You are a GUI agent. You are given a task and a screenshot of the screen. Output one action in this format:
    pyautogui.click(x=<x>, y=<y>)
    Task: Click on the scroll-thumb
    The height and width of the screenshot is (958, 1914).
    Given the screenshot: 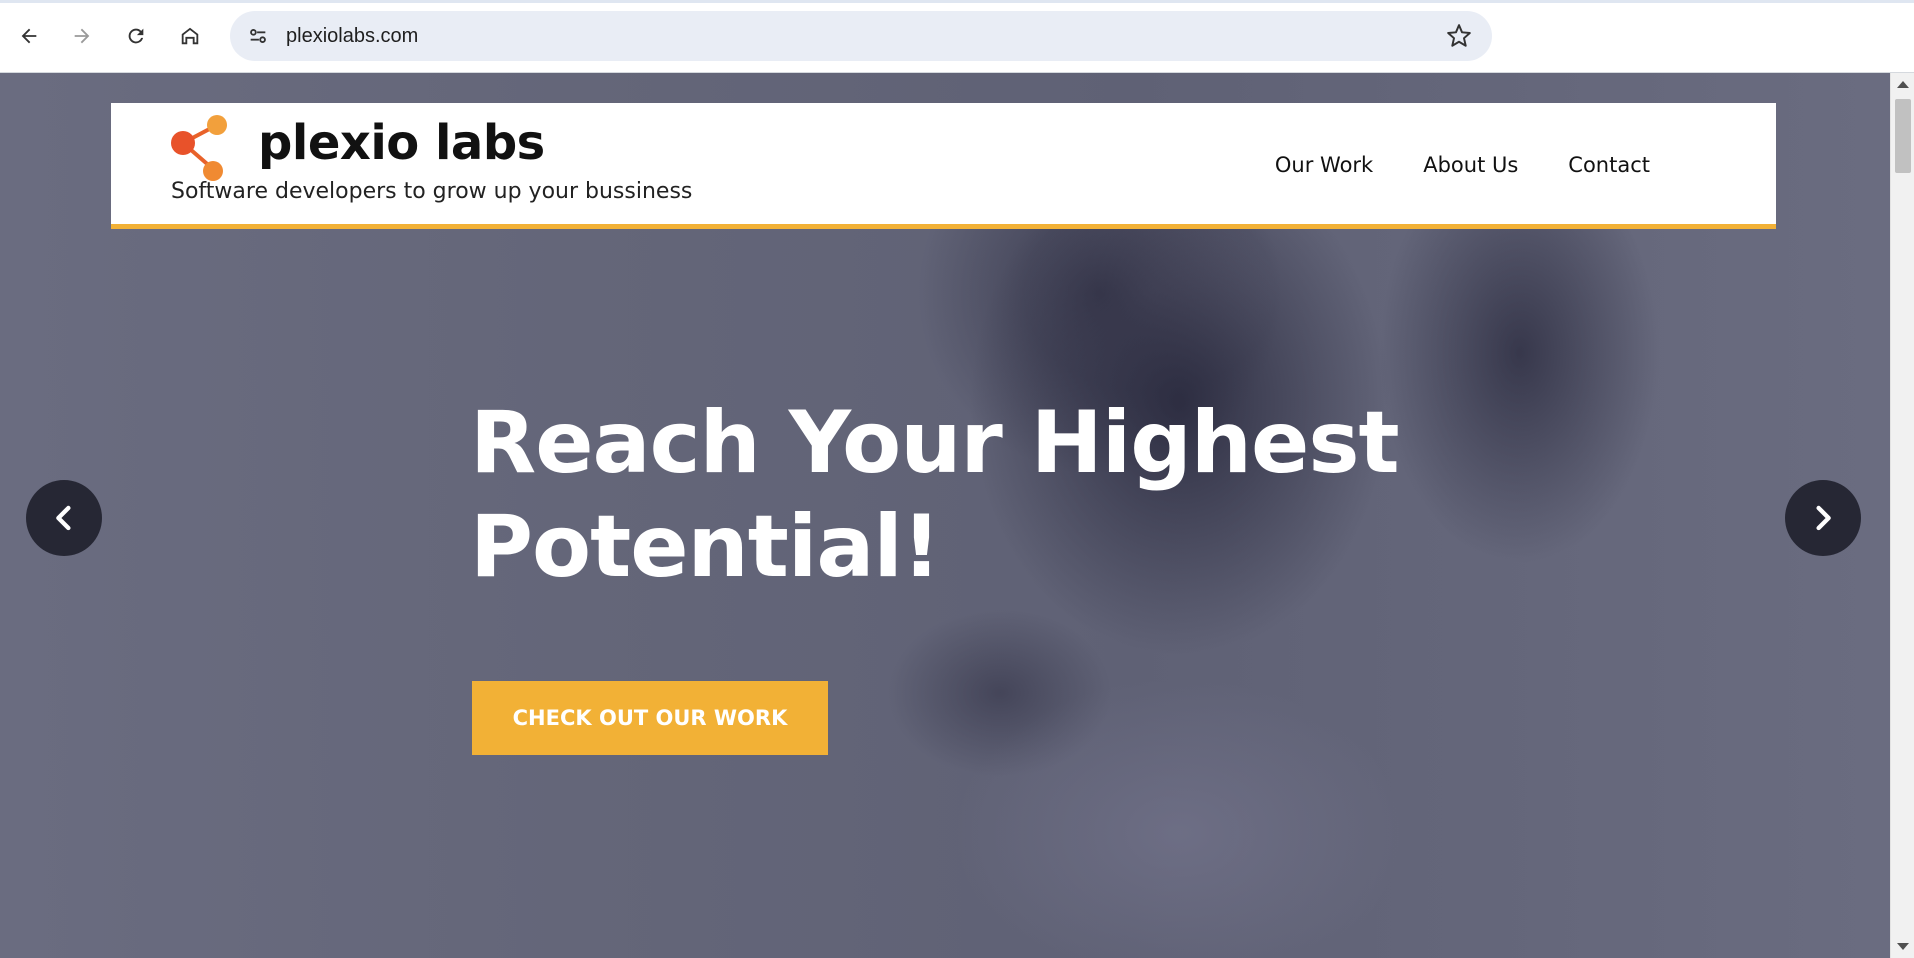 What is the action you would take?
    pyautogui.click(x=1903, y=136)
    